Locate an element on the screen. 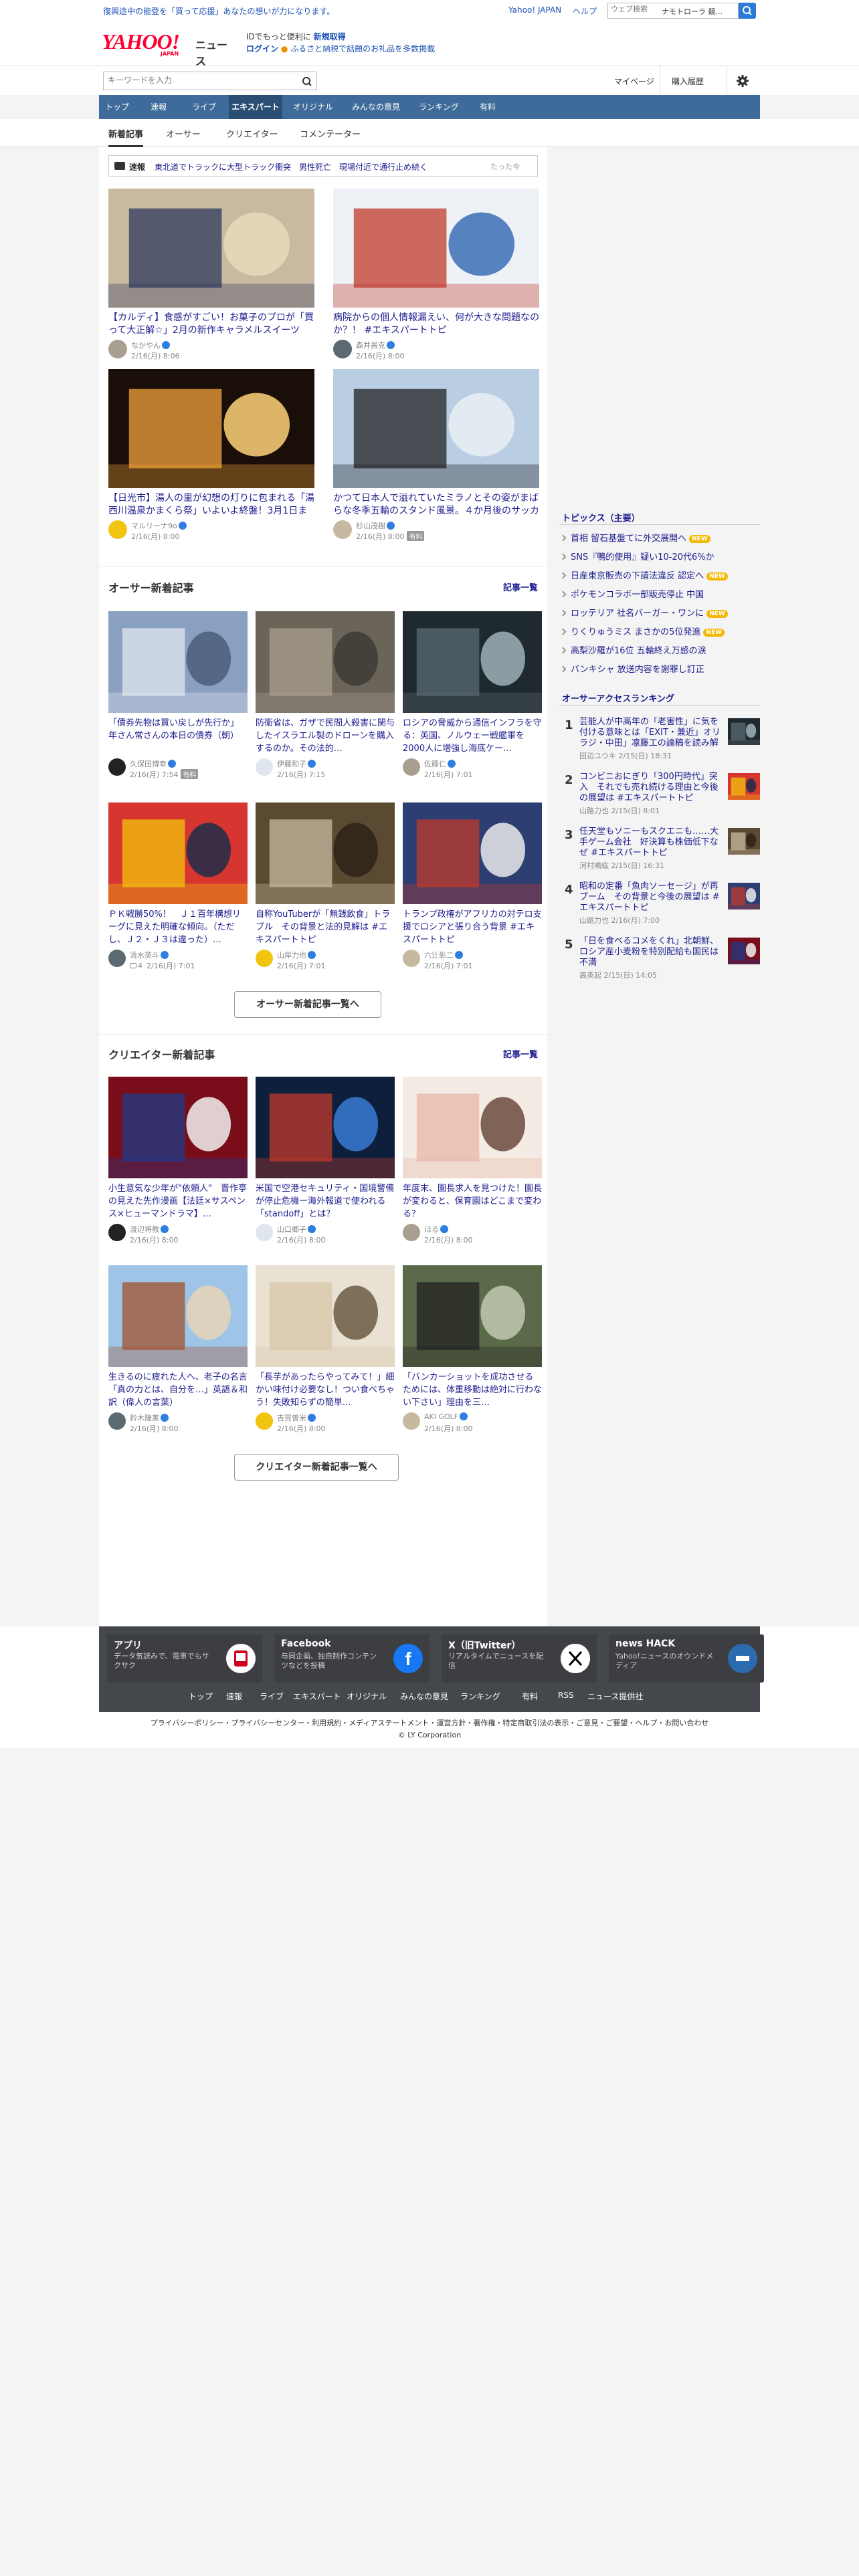 The height and width of the screenshot is (2576, 859). subtab-2: クリエイター is located at coordinates (252, 133).